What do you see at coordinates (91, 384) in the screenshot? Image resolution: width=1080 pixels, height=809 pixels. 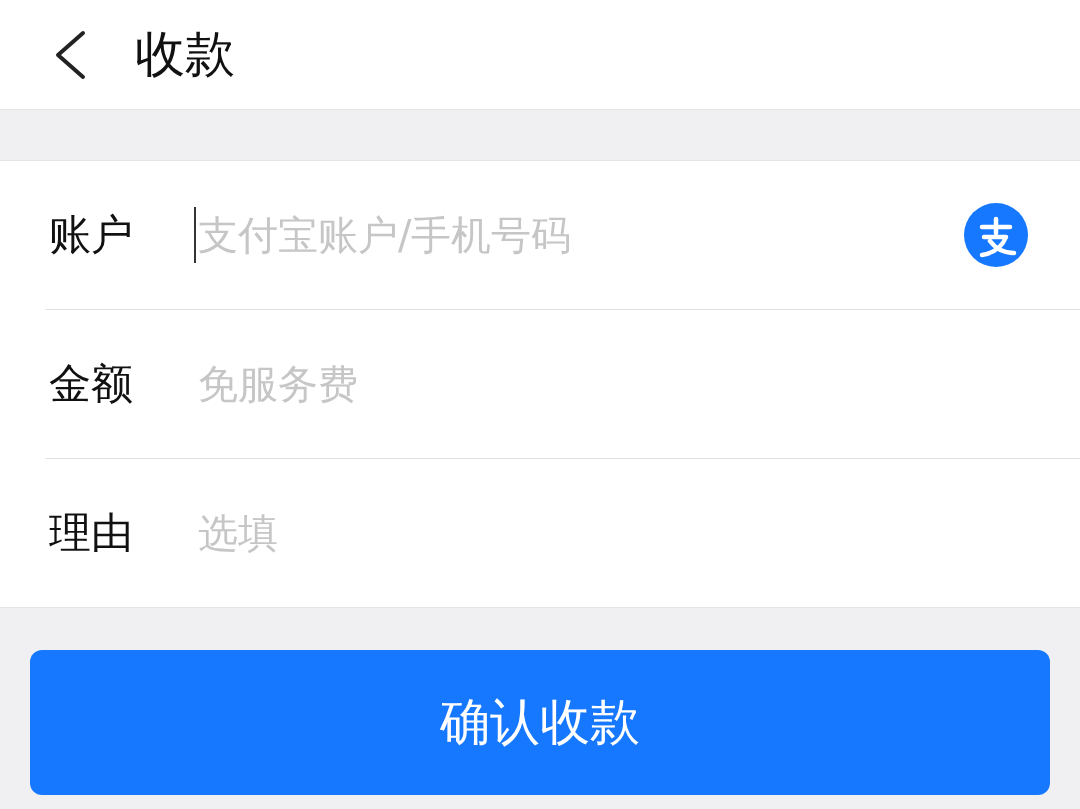 I see `field-label: 金额` at bounding box center [91, 384].